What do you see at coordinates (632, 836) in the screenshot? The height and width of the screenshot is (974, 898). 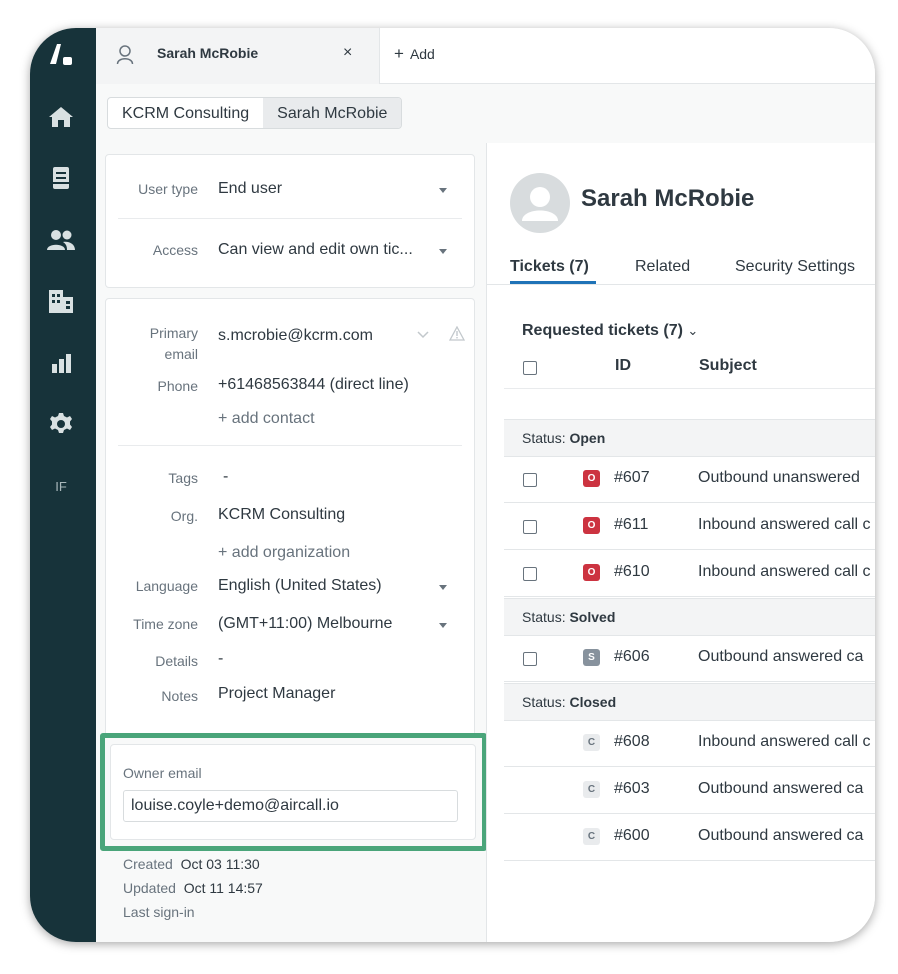 I see `ticket-id: #600` at bounding box center [632, 836].